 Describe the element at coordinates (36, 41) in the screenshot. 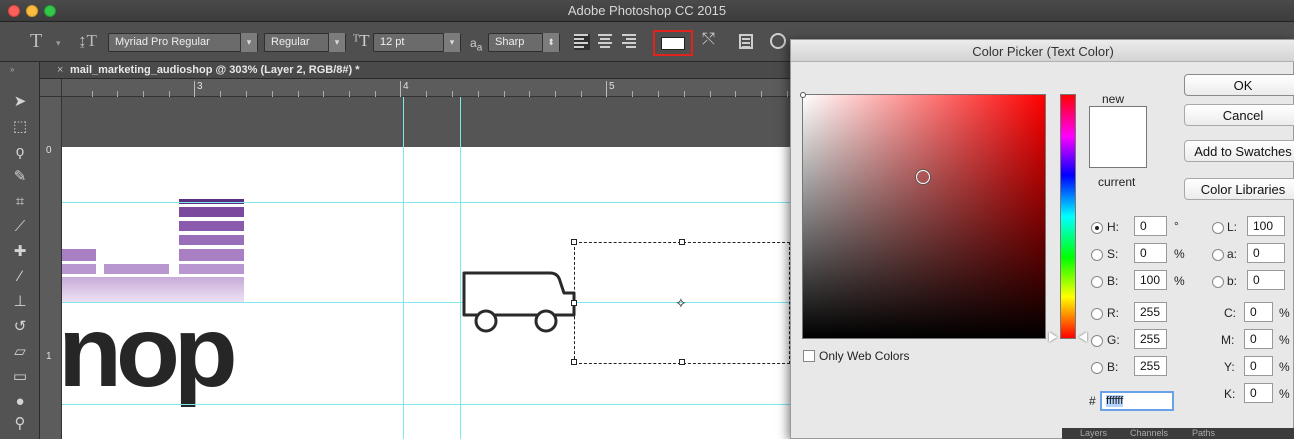

I see `type-tool-icon: T` at that location.